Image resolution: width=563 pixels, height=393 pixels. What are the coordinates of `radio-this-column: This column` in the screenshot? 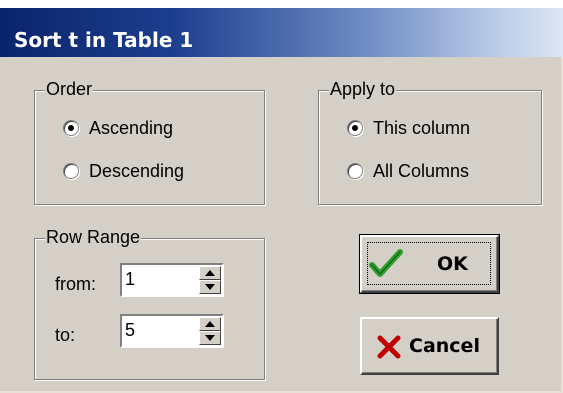 It's located at (408, 128).